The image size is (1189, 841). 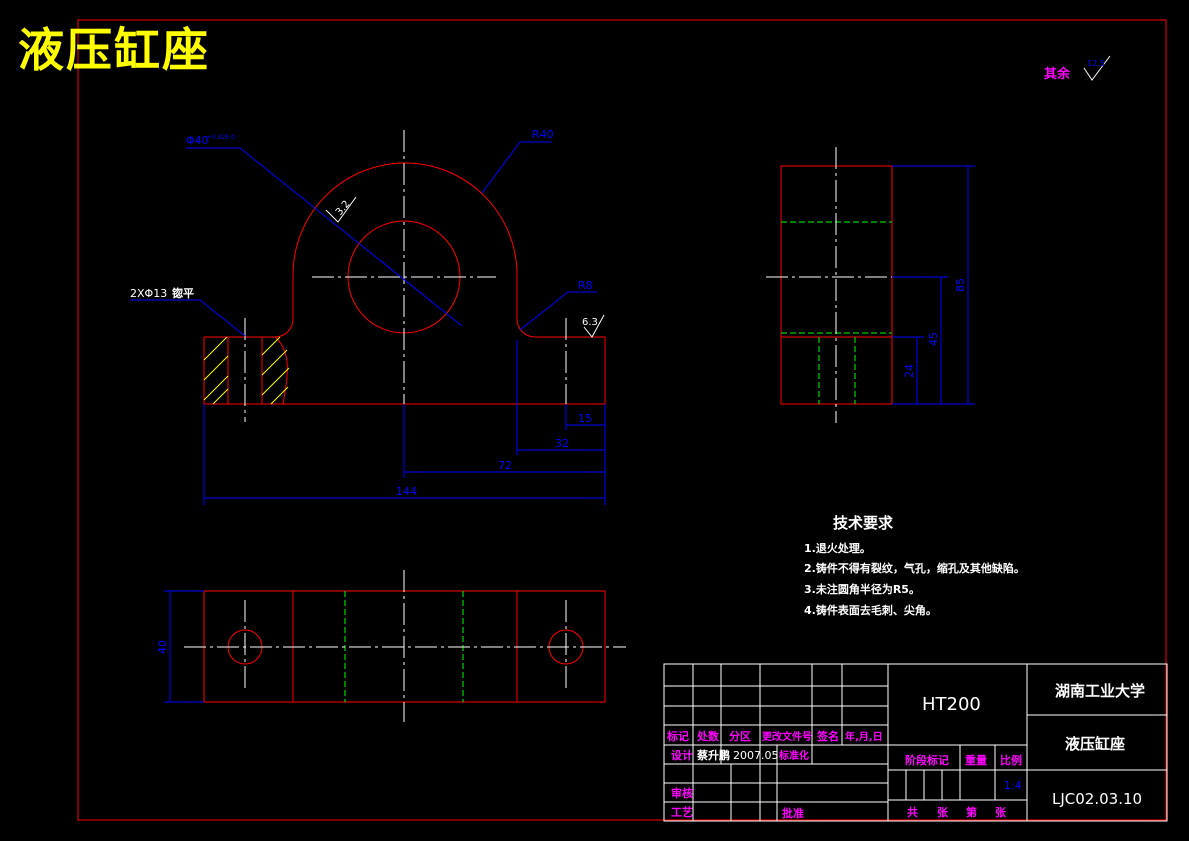 What do you see at coordinates (756, 755) in the screenshot?
I see `tb-date: 2007.05` at bounding box center [756, 755].